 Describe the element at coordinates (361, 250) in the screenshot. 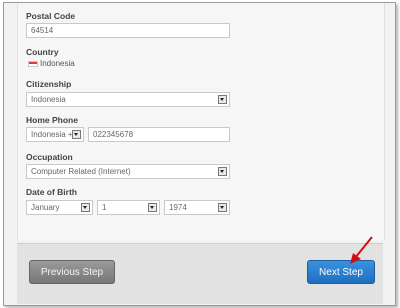

I see `red-pointer-arrow-icon` at that location.